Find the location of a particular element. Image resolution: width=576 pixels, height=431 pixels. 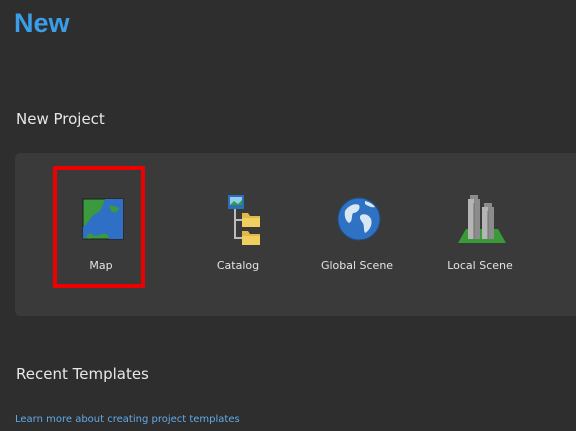

global-scene-tile: Global Scene is located at coordinates (357, 233).